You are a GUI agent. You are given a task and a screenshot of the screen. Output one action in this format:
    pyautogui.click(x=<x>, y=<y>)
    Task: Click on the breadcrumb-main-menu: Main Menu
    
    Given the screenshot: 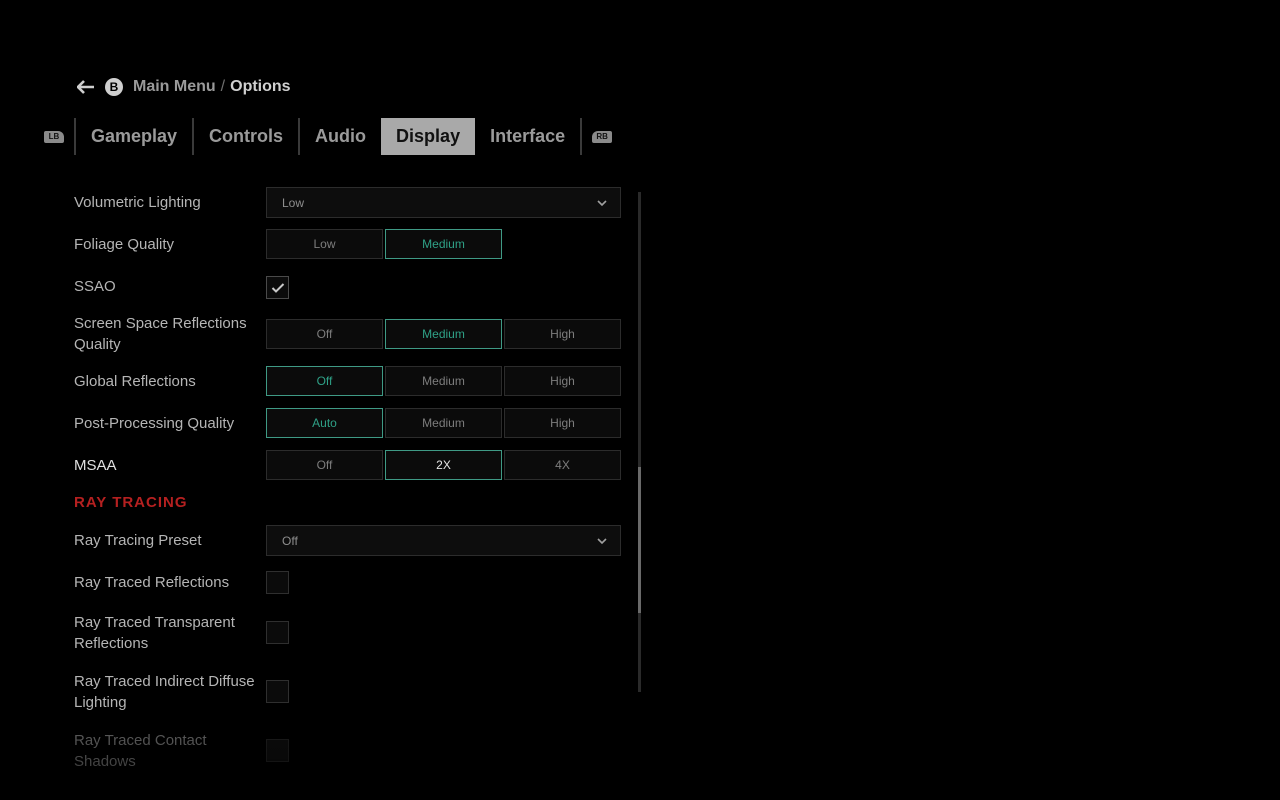 What is the action you would take?
    pyautogui.click(x=174, y=87)
    